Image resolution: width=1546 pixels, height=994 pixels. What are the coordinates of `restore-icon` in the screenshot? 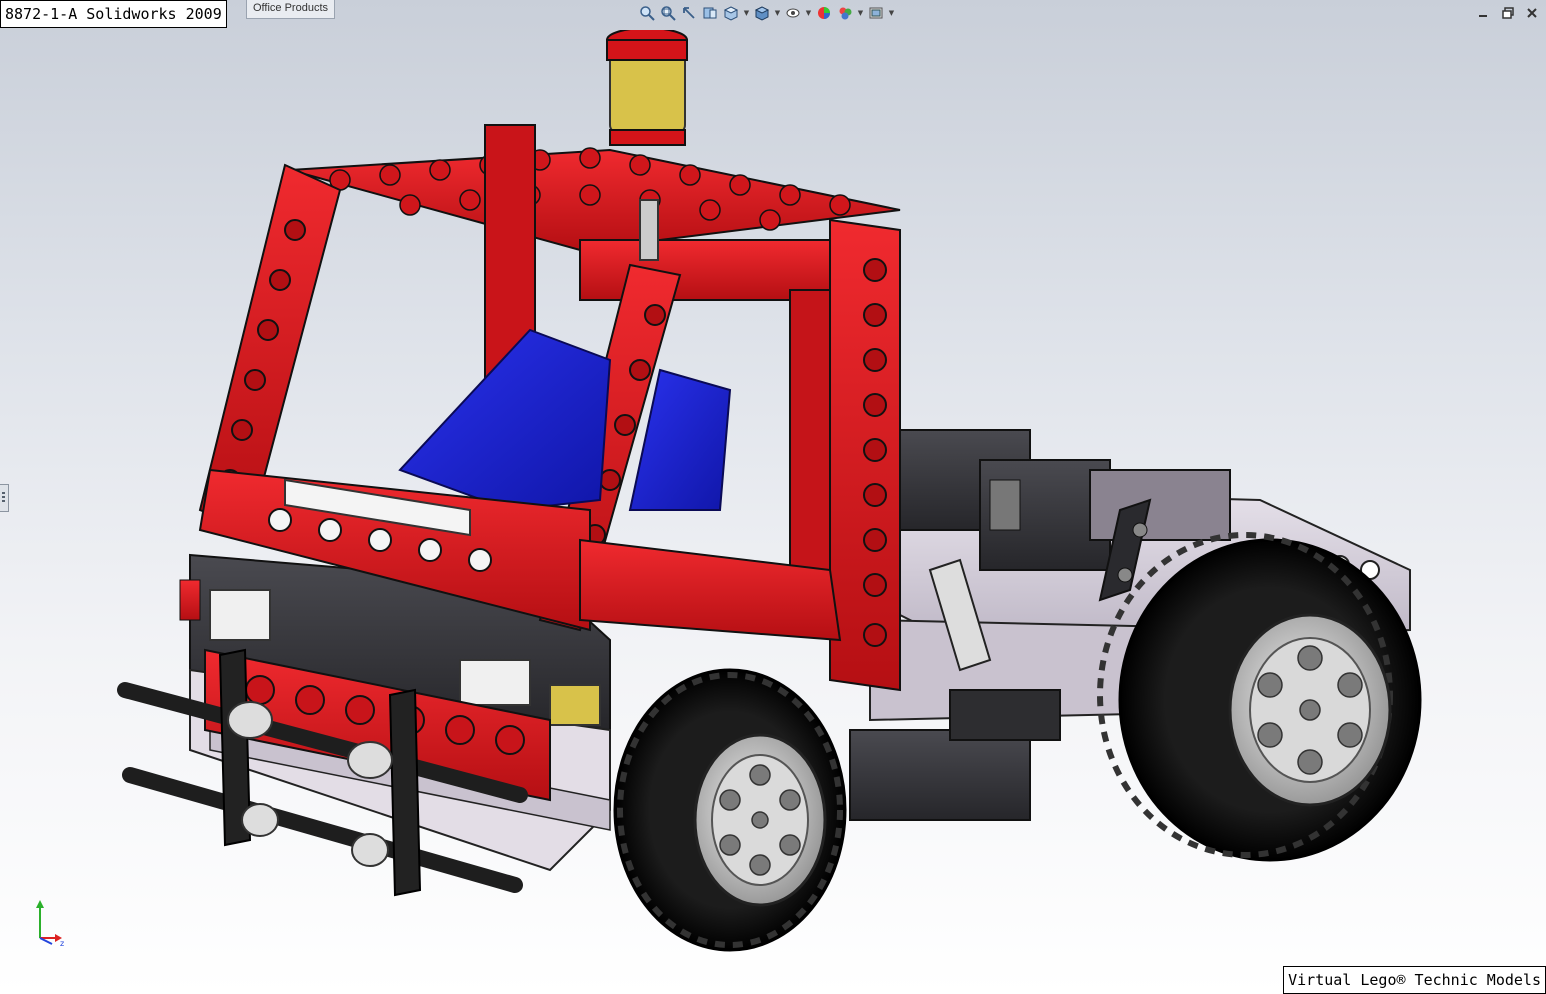 It's located at (1508, 13).